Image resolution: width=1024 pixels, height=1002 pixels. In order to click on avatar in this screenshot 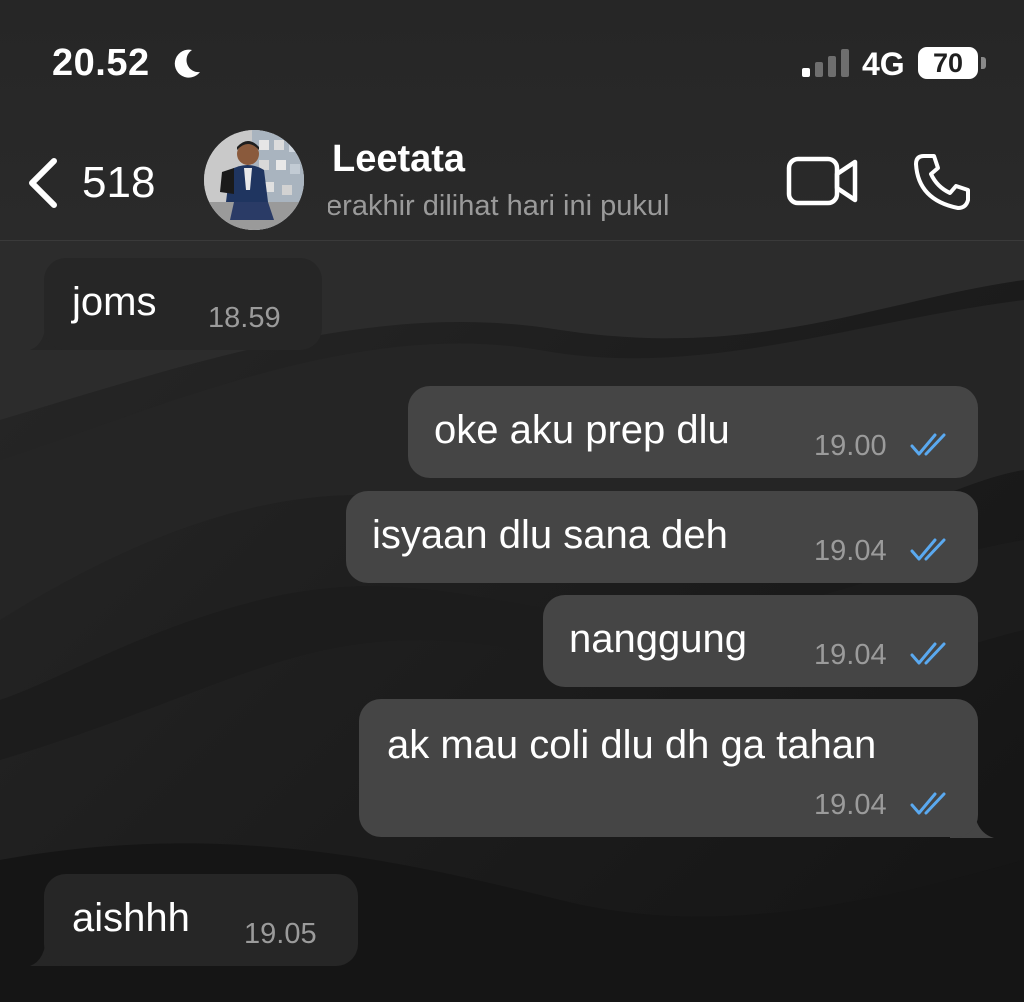, I will do `click(254, 180)`.